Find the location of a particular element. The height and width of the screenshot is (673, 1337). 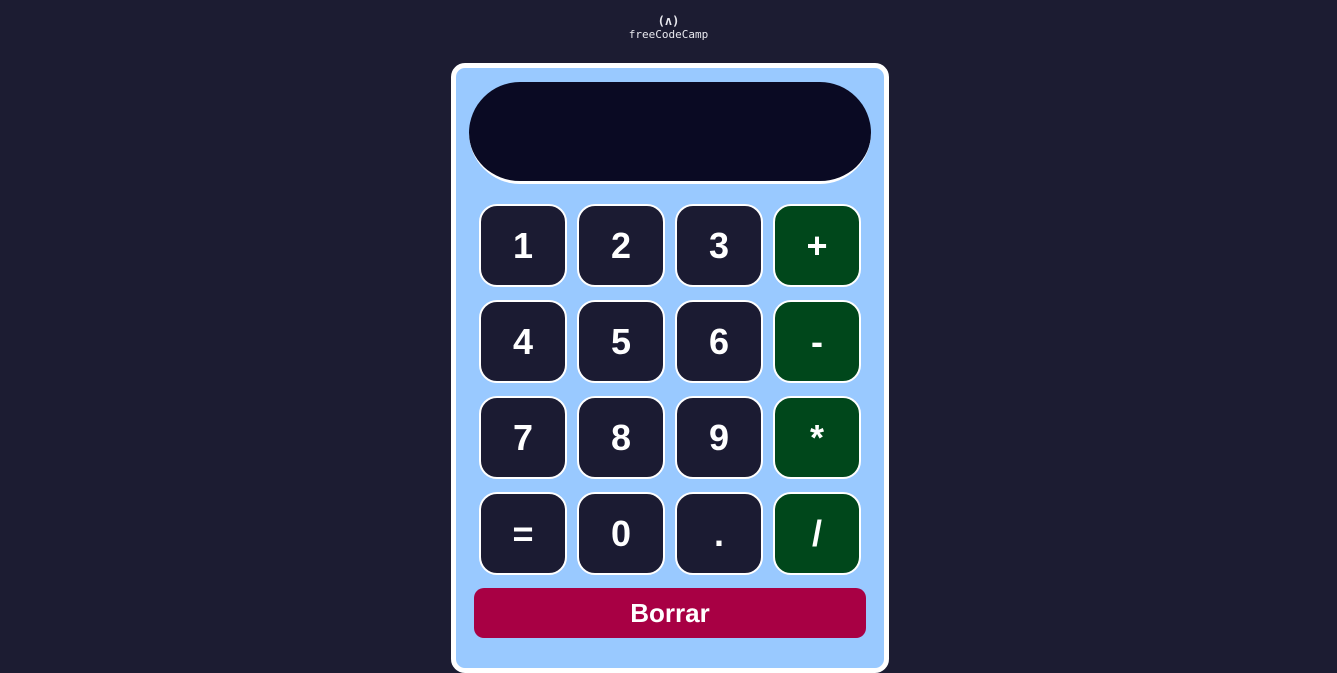

key-2: 2 is located at coordinates (621, 245).